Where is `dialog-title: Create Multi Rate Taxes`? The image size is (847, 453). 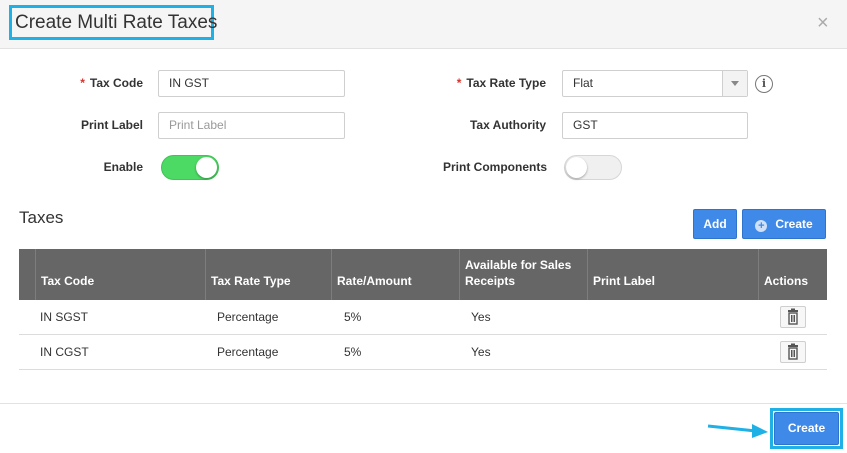 dialog-title: Create Multi Rate Taxes is located at coordinates (113, 22).